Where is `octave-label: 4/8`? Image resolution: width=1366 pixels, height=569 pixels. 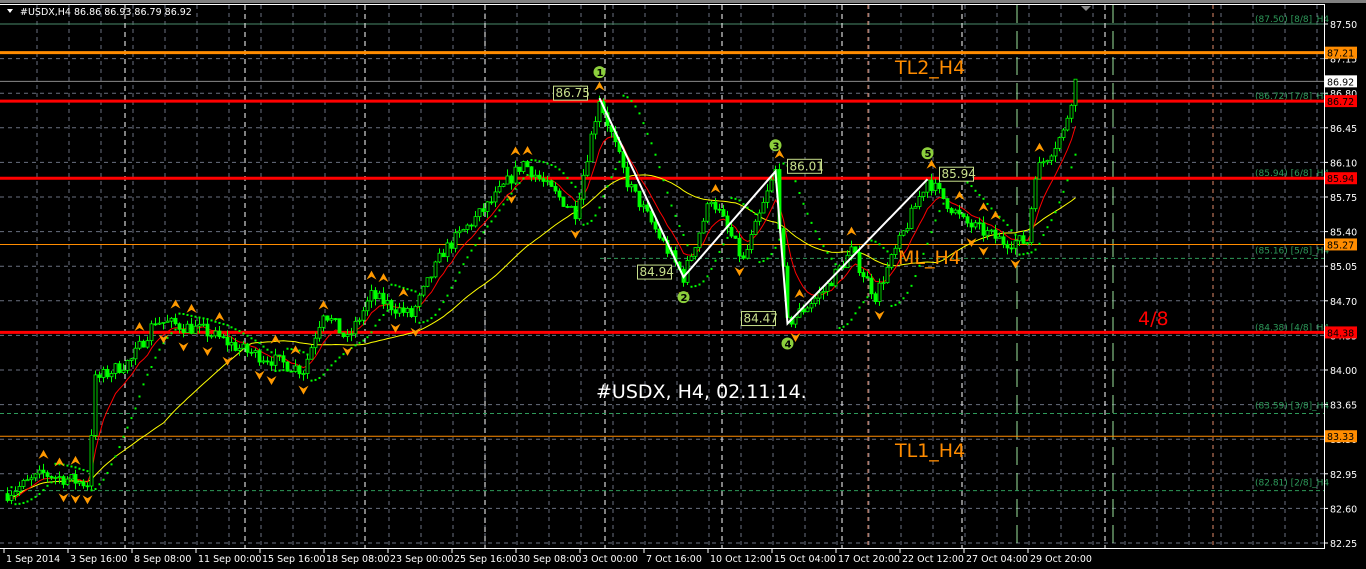
octave-label: 4/8 is located at coordinates (1153, 319).